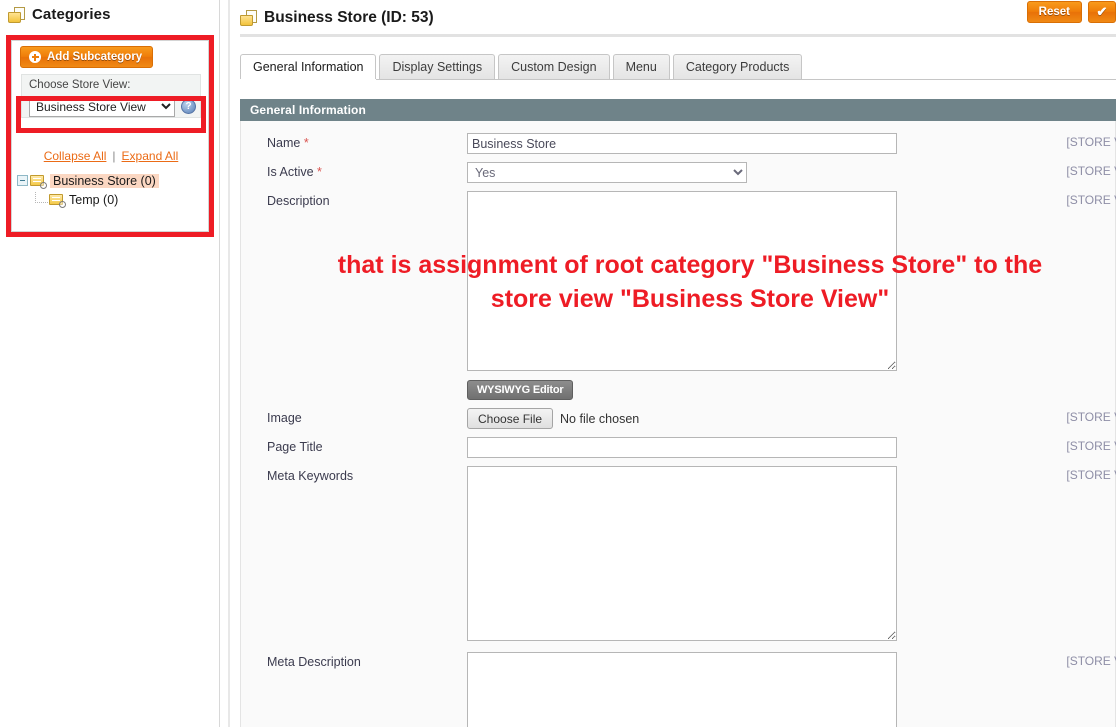  Describe the element at coordinates (22, 180) in the screenshot. I see `expander-minus-icon` at that location.